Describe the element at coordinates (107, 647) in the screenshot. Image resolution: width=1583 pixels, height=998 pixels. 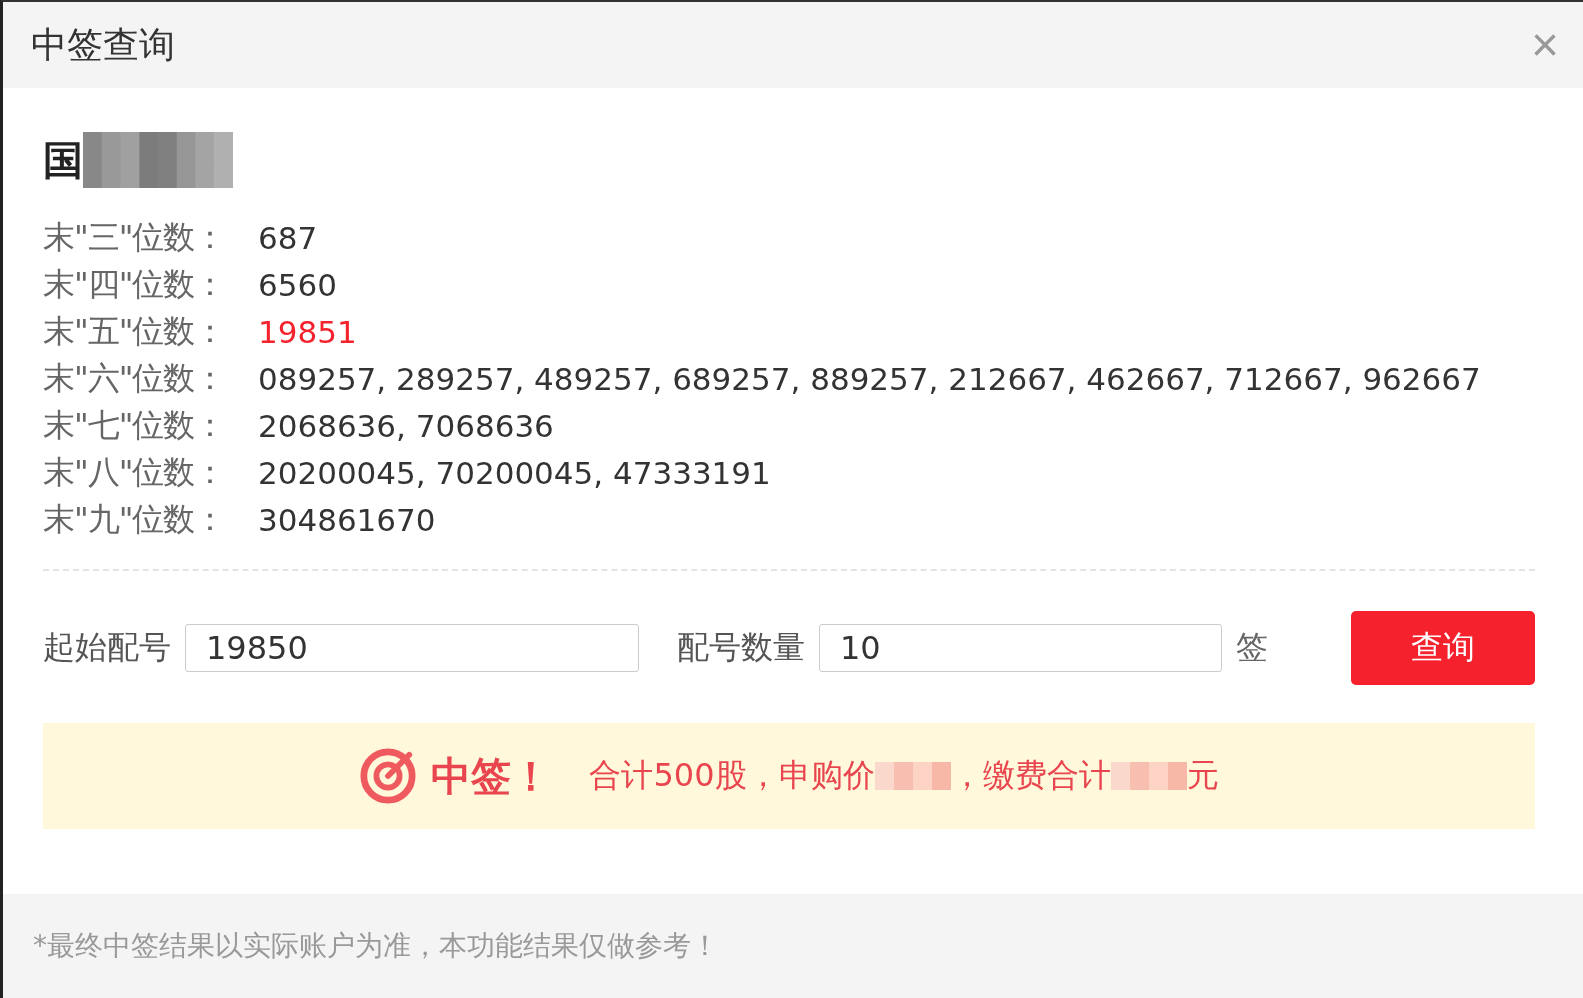
I see `field-label: 起始配号` at that location.